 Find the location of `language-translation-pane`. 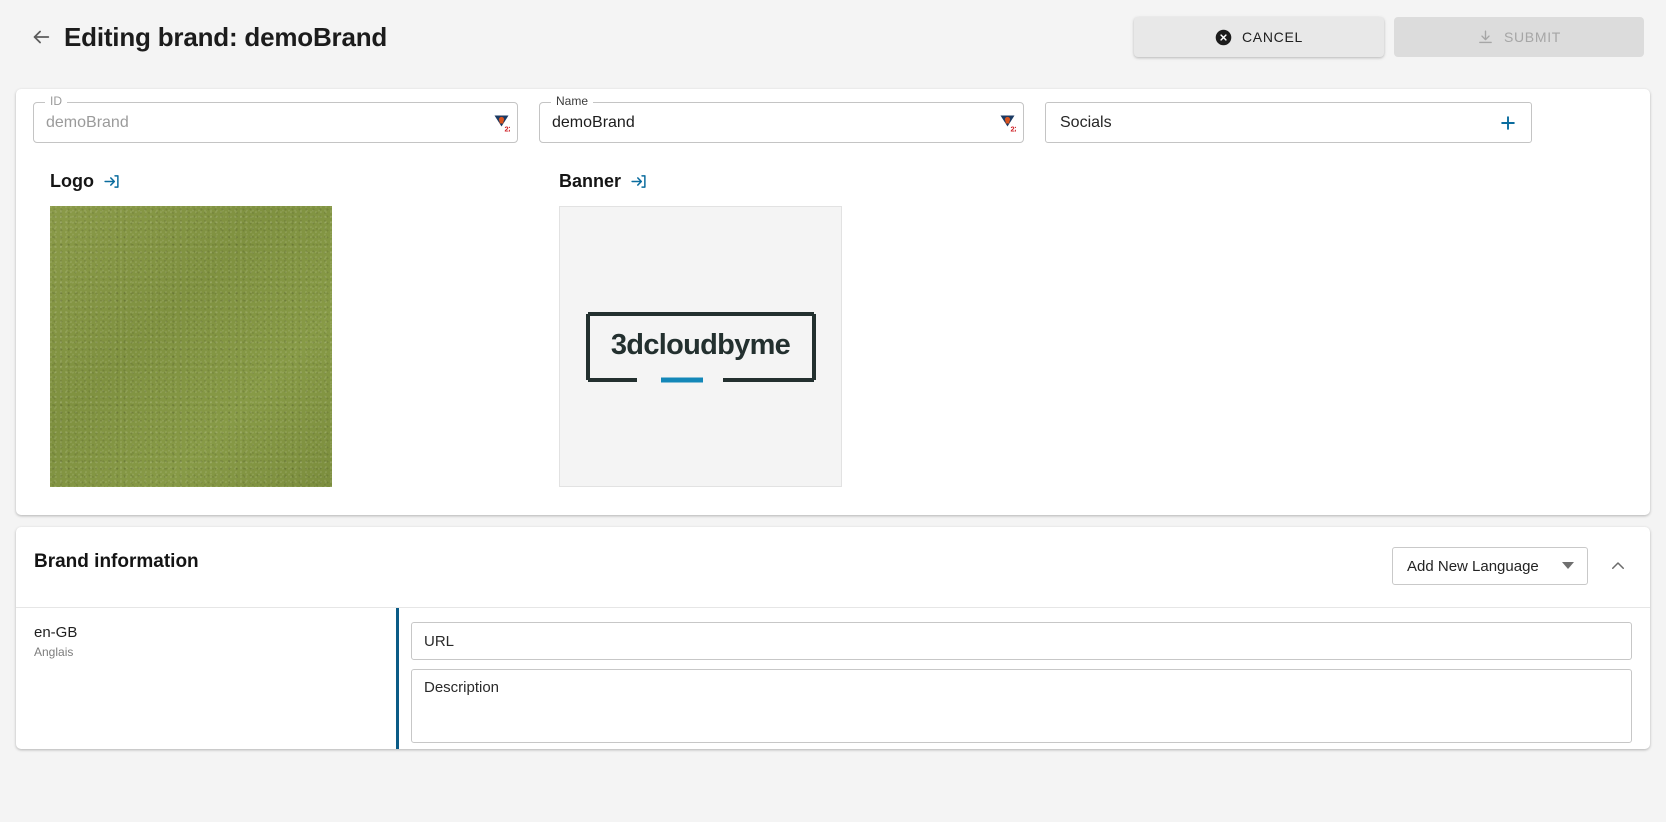

language-translation-pane is located at coordinates (1024, 678).